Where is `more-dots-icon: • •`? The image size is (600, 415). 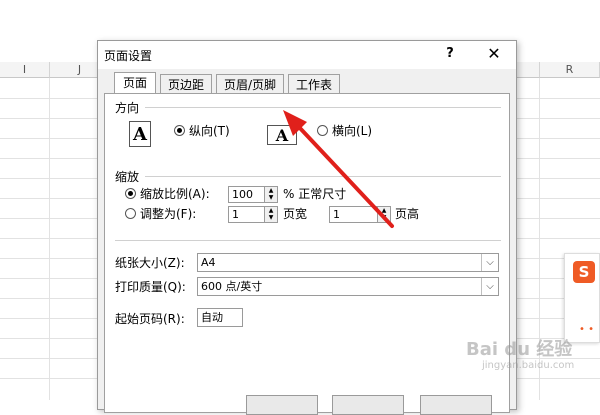 more-dots-icon: • • is located at coordinates (586, 329).